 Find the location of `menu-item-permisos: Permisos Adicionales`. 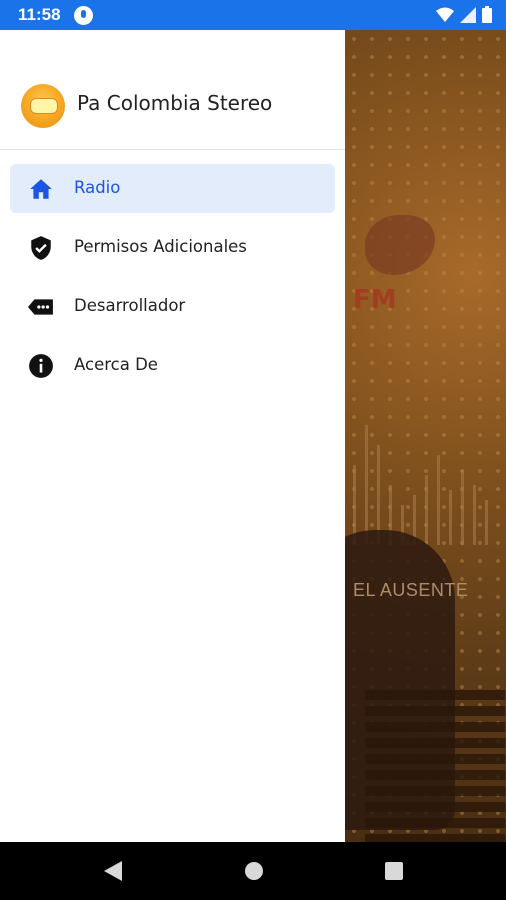

menu-item-permisos: Permisos Adicionales is located at coordinates (172, 247).